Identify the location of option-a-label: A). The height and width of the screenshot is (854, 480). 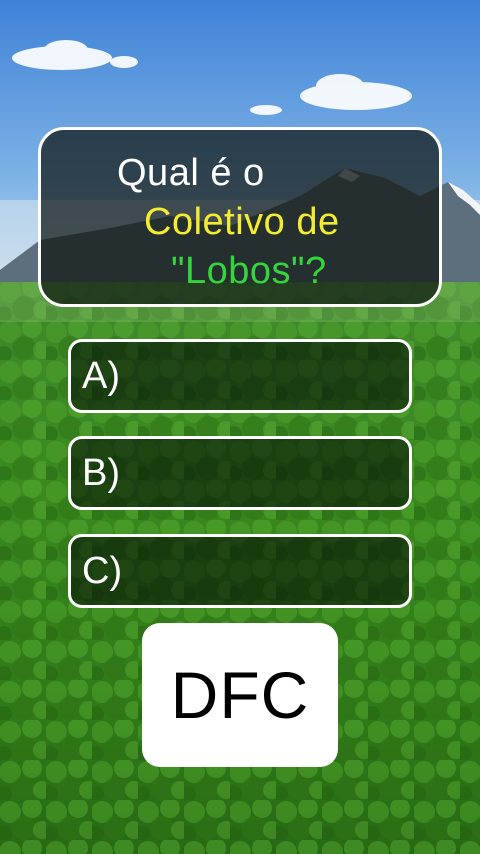
(101, 376).